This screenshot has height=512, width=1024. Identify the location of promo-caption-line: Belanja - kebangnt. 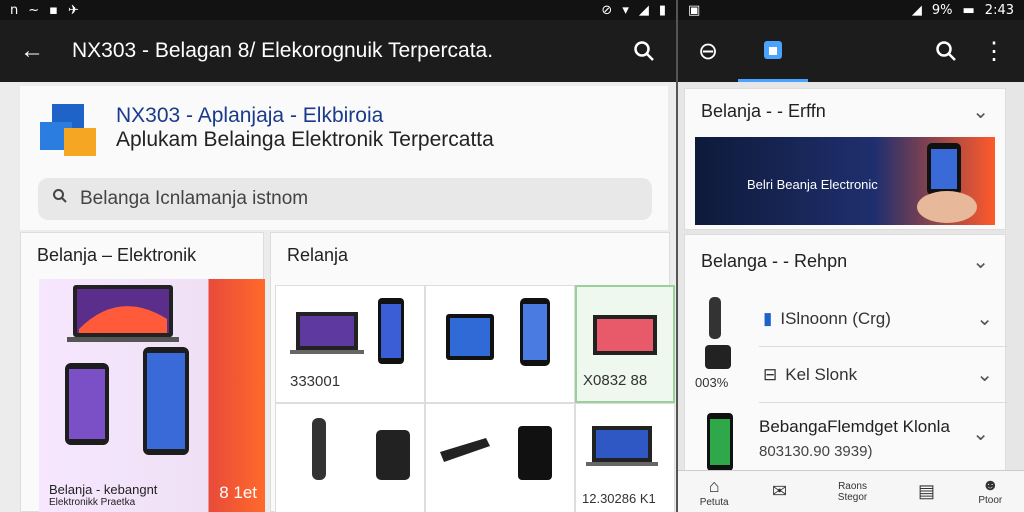
(103, 489).